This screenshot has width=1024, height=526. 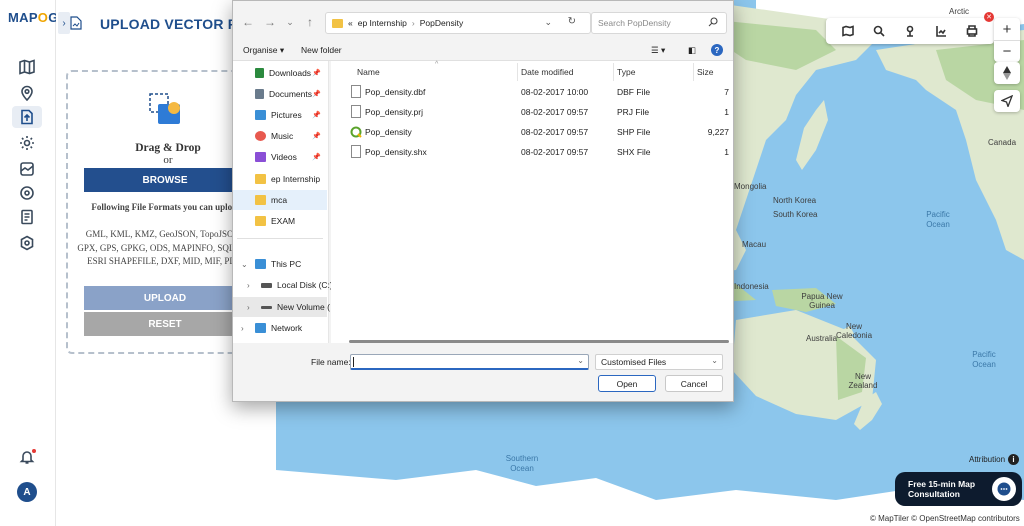 What do you see at coordinates (27, 117) in the screenshot?
I see `upload-file-icon` at bounding box center [27, 117].